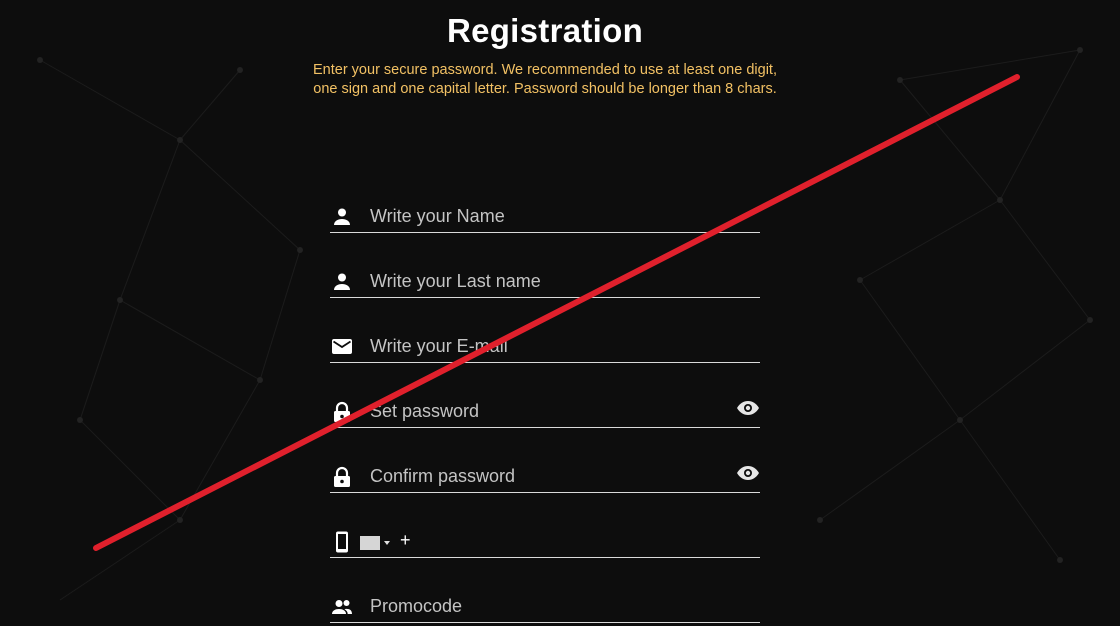 The image size is (1120, 626). Describe the element at coordinates (437, 216) in the screenshot. I see `first-name-placeholder: Write your Name` at that location.